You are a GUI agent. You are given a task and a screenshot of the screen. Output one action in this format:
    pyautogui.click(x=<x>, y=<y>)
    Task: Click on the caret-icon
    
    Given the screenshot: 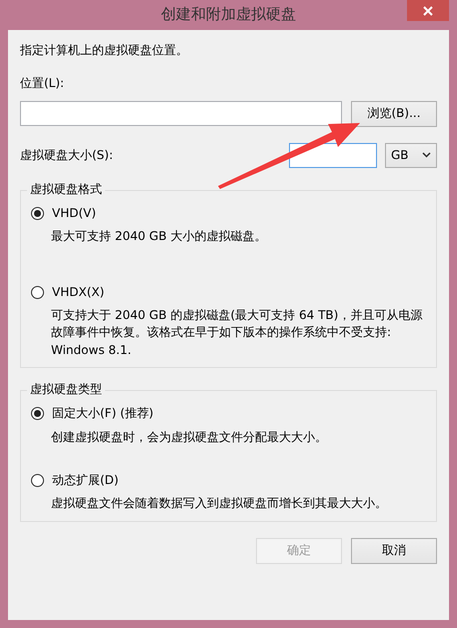 What is the action you would take?
    pyautogui.click(x=426, y=155)
    